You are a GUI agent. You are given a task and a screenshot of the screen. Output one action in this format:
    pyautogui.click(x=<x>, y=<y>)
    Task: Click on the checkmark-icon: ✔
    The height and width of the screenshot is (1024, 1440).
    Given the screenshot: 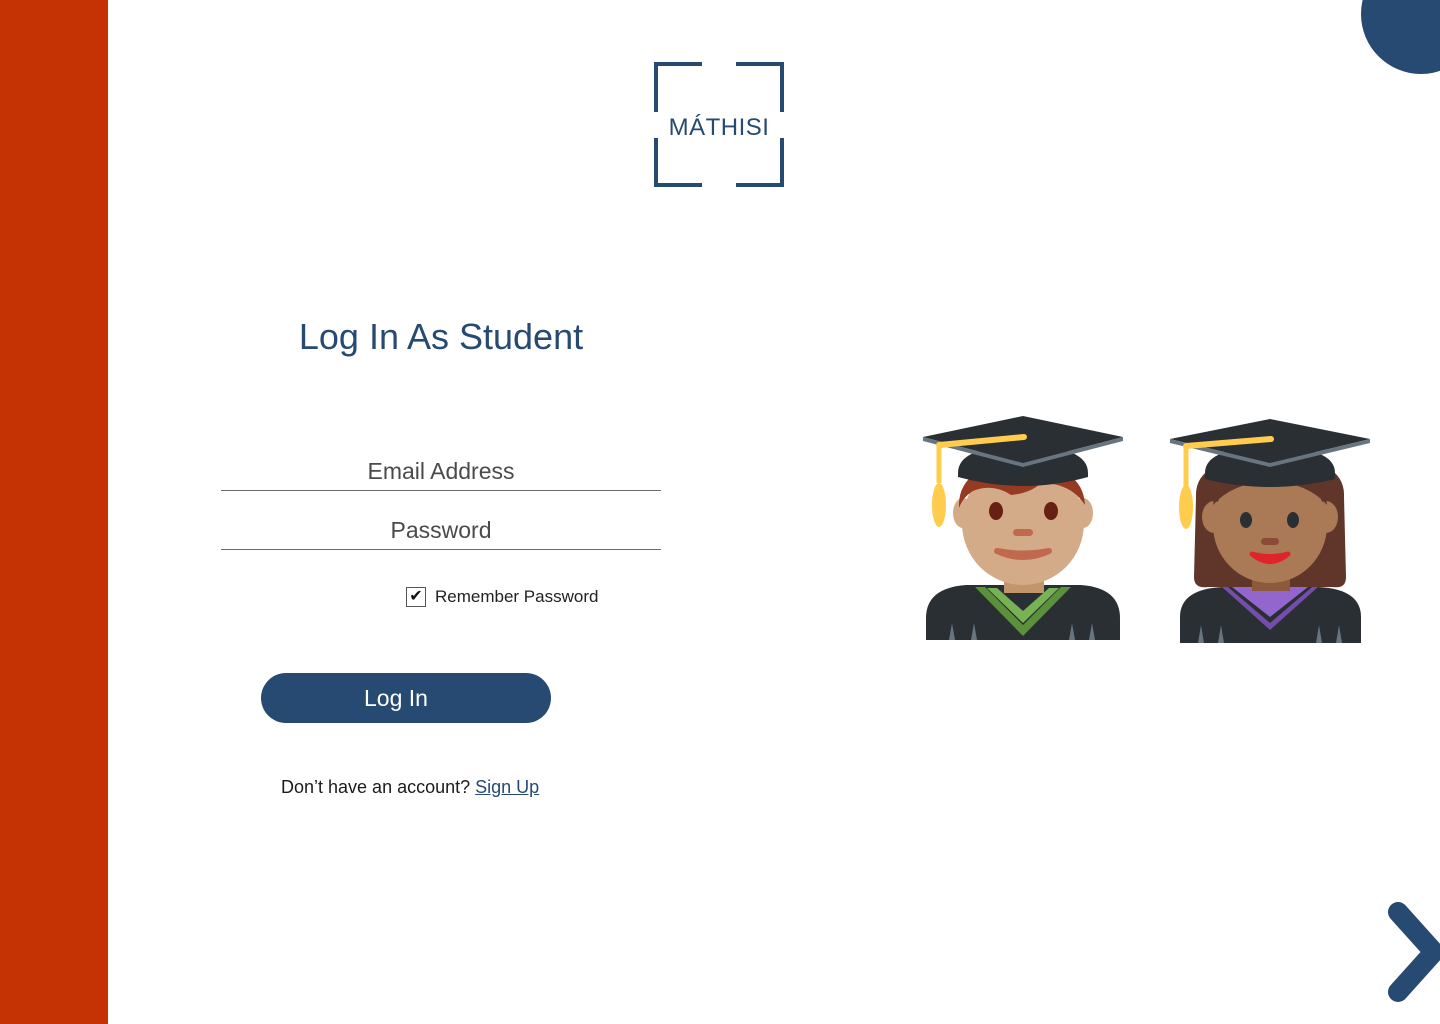 What is the action you would take?
    pyautogui.click(x=416, y=596)
    